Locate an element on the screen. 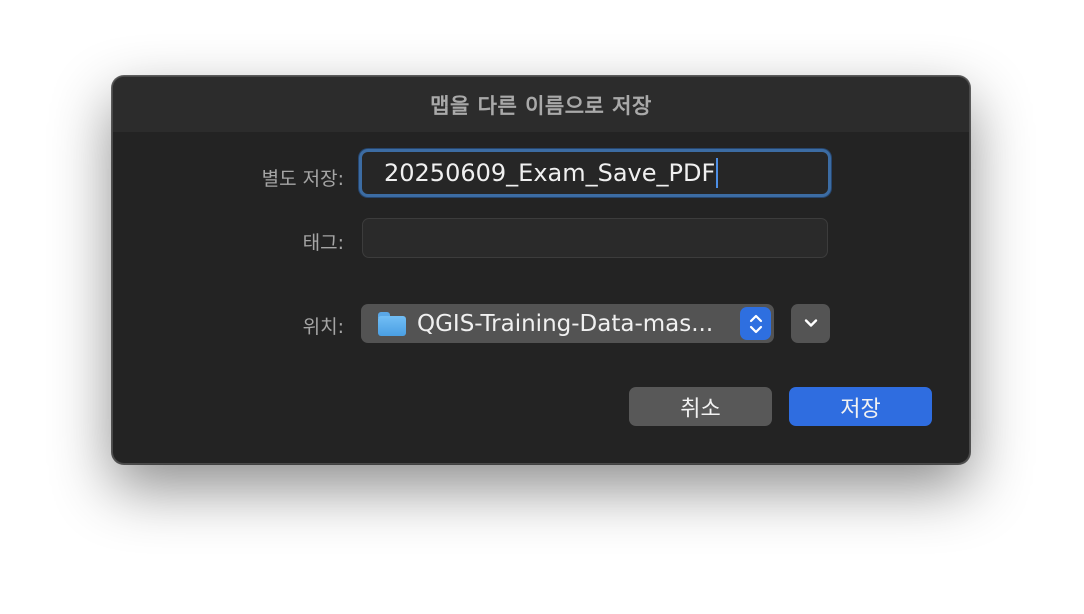 This screenshot has width=1084, height=614. chevron-down-icon is located at coordinates (811, 323).